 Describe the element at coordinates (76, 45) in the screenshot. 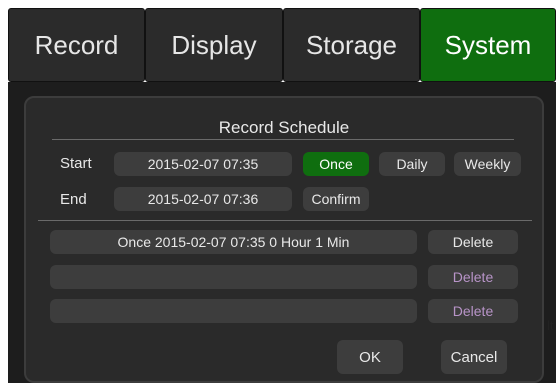

I see `tab-record: Record` at that location.